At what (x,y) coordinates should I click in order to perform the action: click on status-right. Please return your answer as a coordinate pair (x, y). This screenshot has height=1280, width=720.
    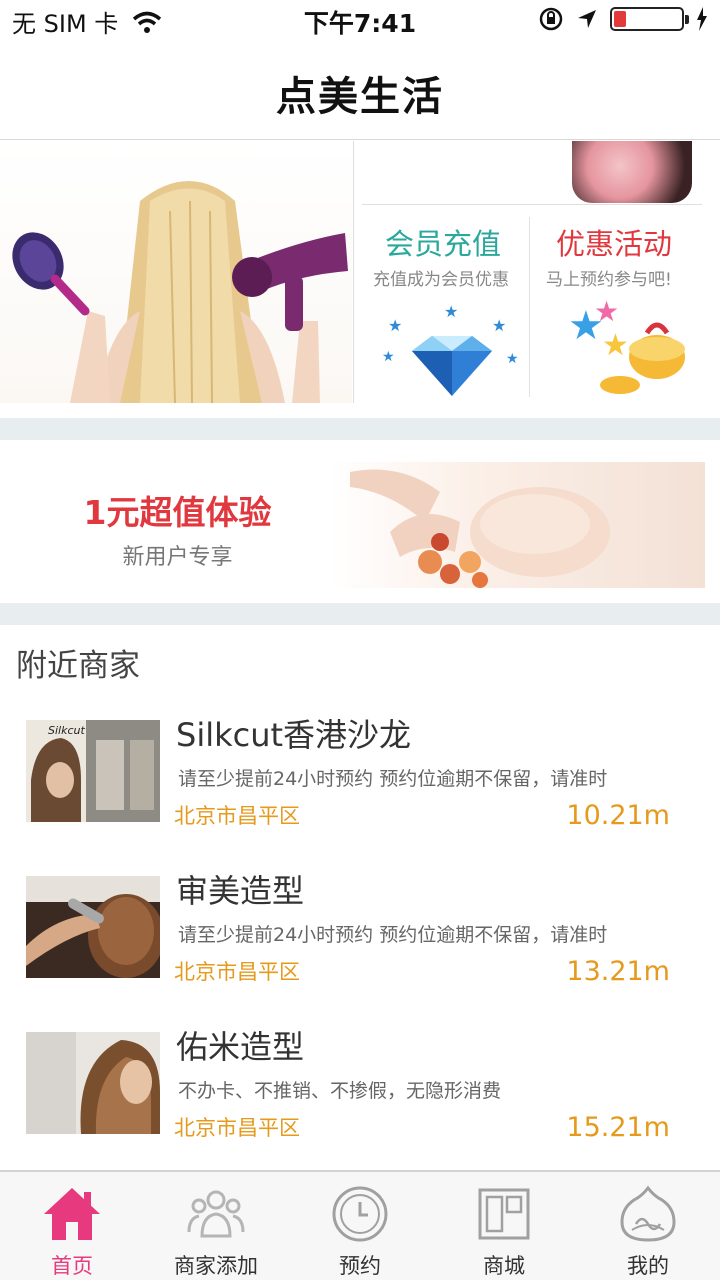
    Looking at the image, I should click on (623, 19).